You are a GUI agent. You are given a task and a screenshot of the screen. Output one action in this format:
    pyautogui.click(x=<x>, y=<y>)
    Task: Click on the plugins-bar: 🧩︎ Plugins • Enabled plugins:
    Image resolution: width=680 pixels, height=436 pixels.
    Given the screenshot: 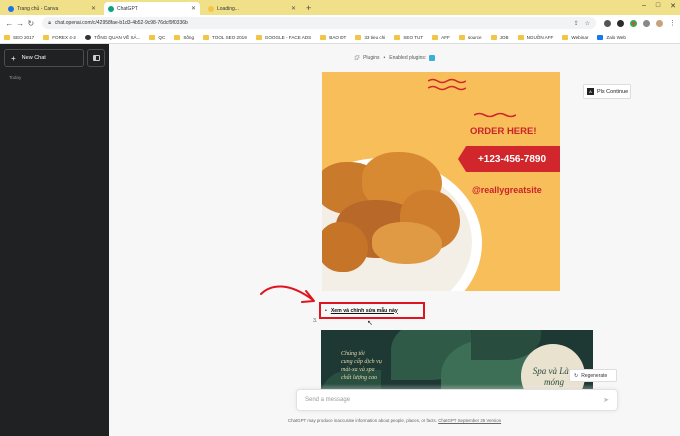 What is the action you would take?
    pyautogui.click(x=394, y=58)
    